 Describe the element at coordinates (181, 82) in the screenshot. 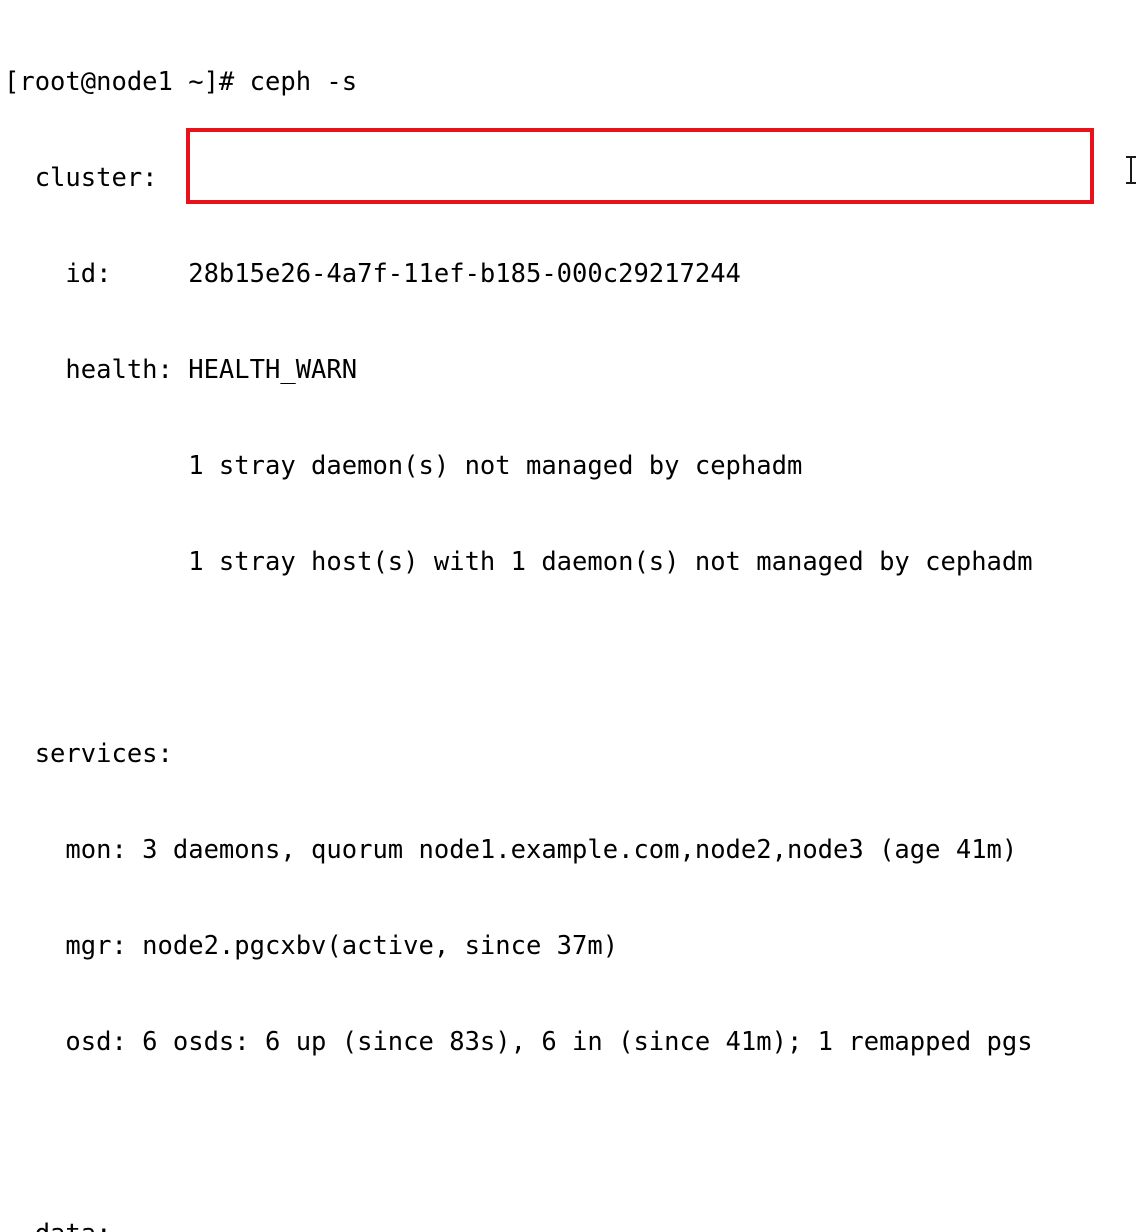

I see `terminal-line-command: [root@node1 ~]# ceph -s` at that location.